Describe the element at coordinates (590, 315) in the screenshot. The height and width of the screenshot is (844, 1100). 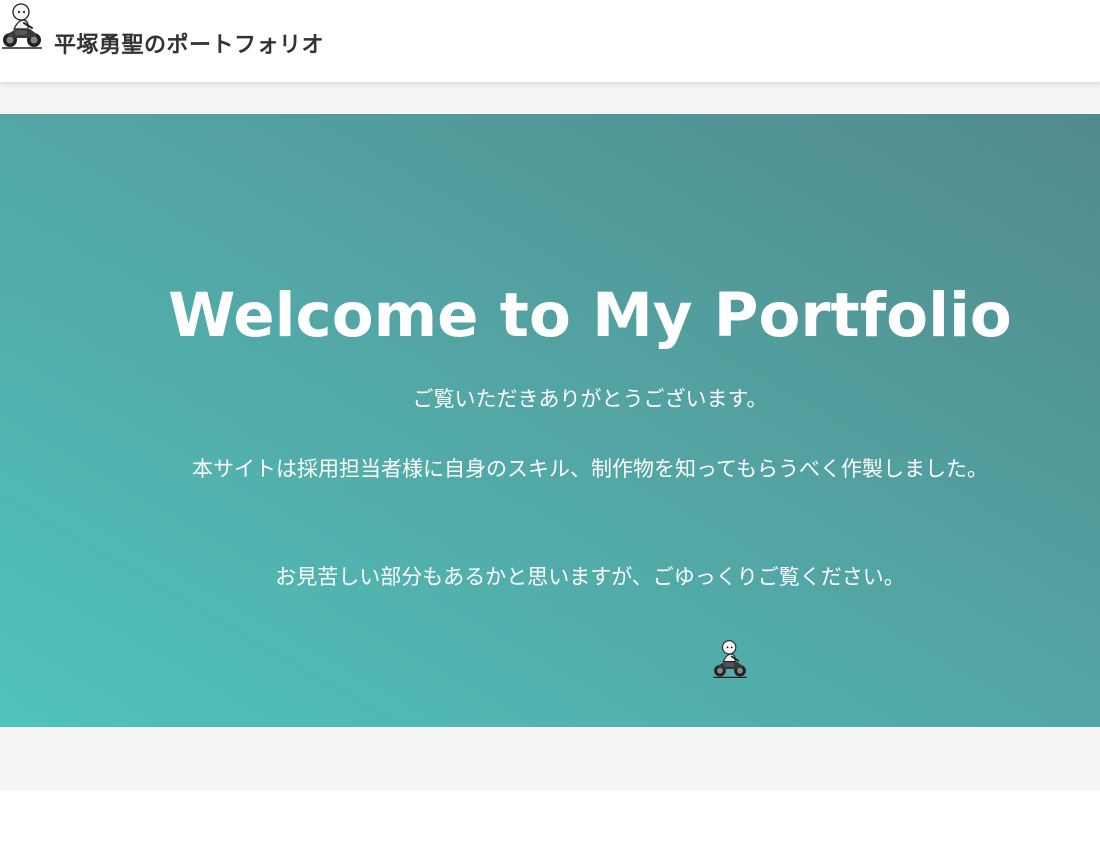
I see `hero-title: Welcome to My Portfolio` at that location.